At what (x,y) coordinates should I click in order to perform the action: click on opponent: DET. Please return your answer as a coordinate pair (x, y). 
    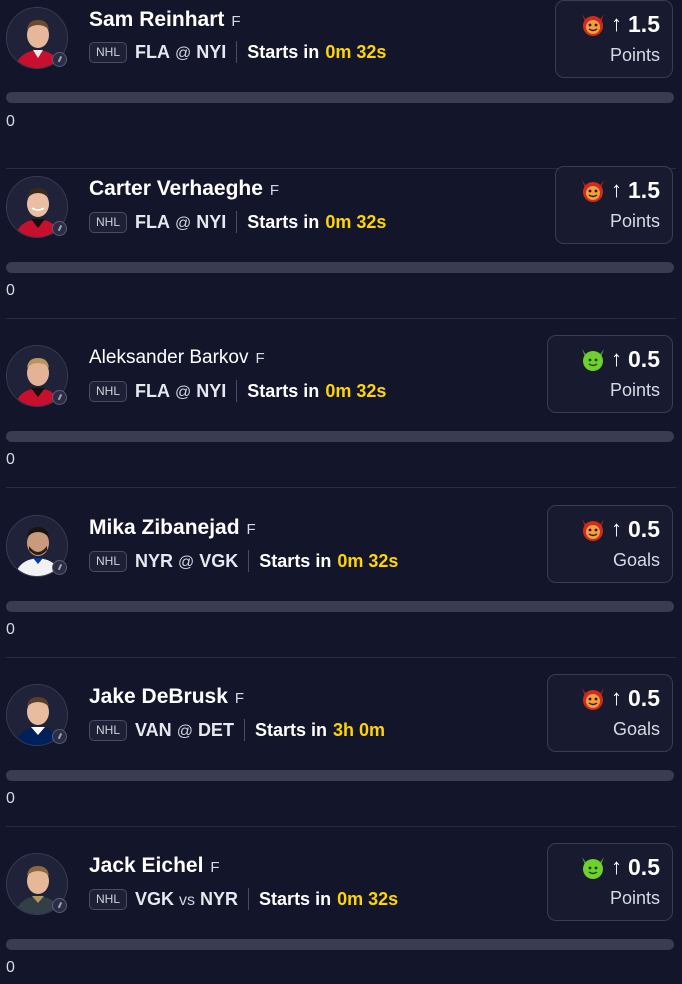
    Looking at the image, I should click on (215, 729).